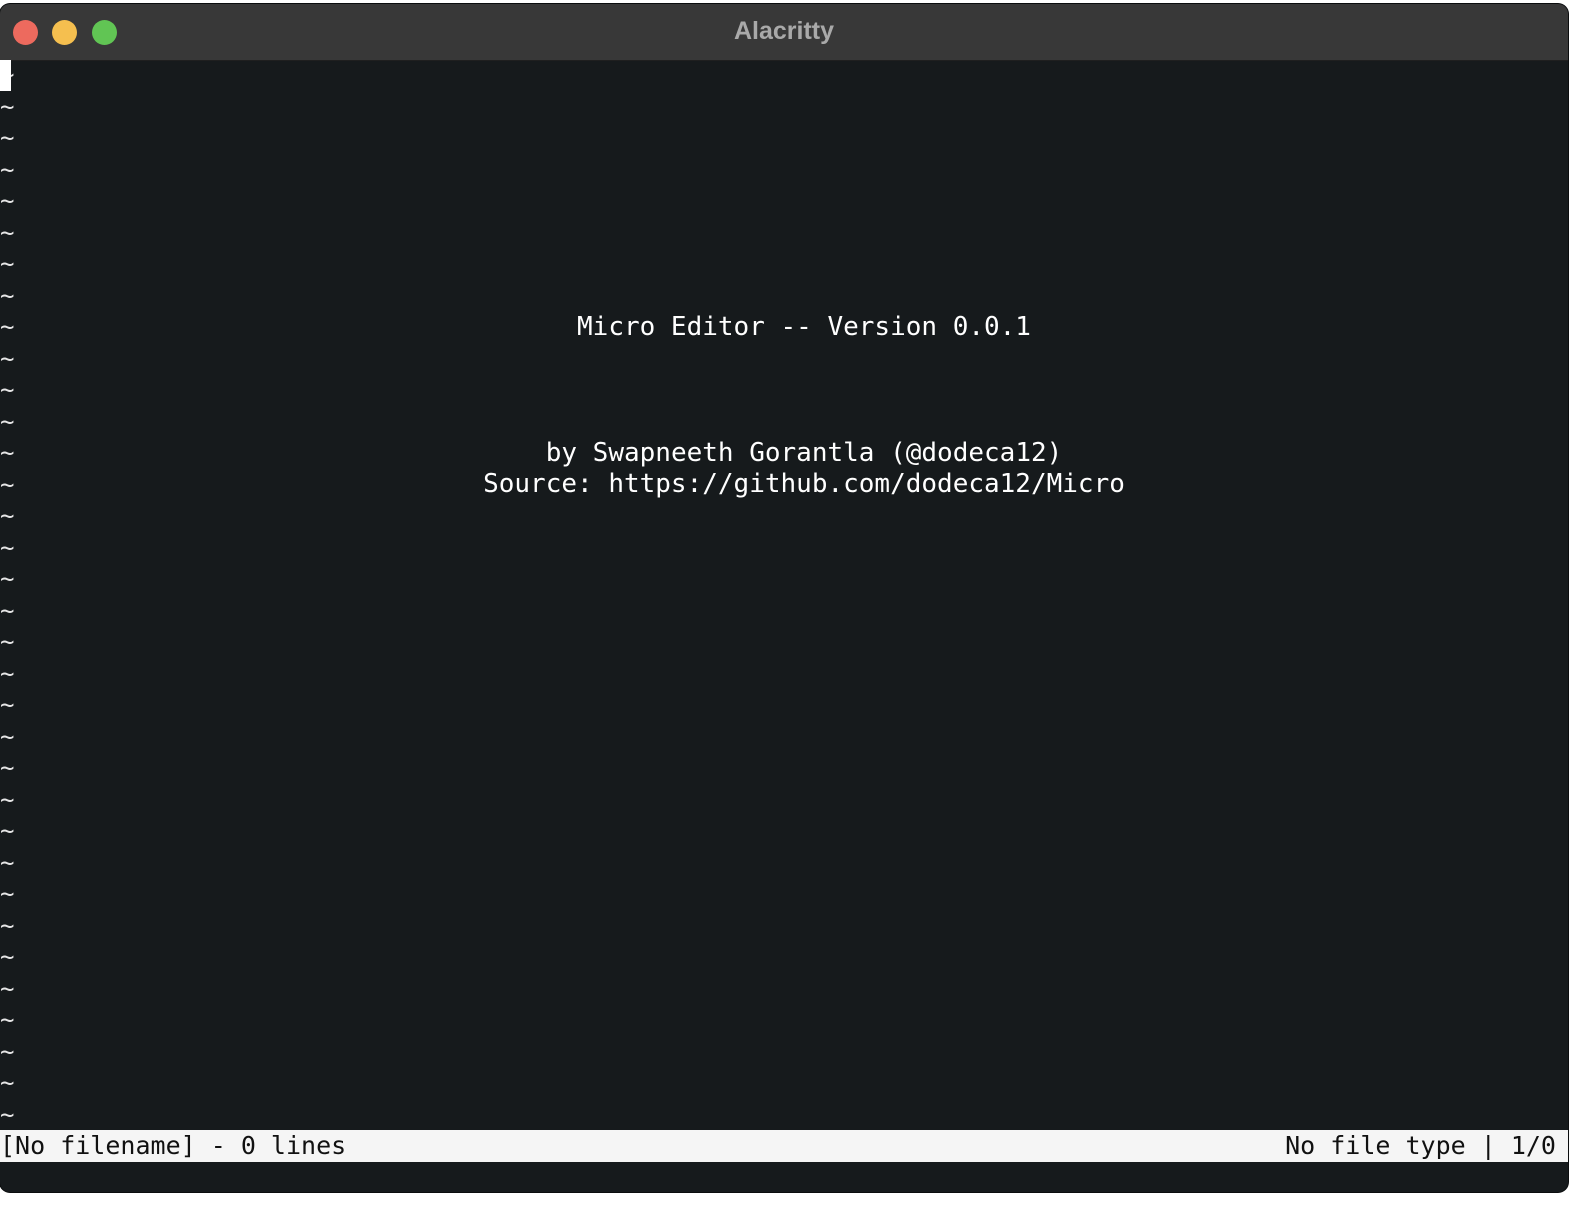 This screenshot has height=1207, width=1593. I want to click on welcome-author: by Swapneeth Gorantla (@dodeca12), so click(804, 453).